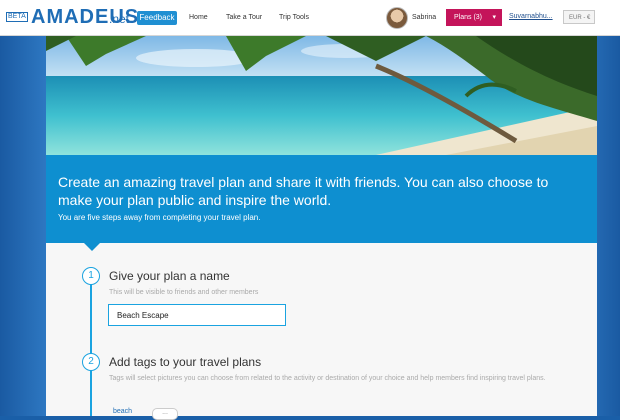 This screenshot has height=420, width=620. Describe the element at coordinates (185, 362) in the screenshot. I see `step-2-title: Add tags to your travel plans` at that location.